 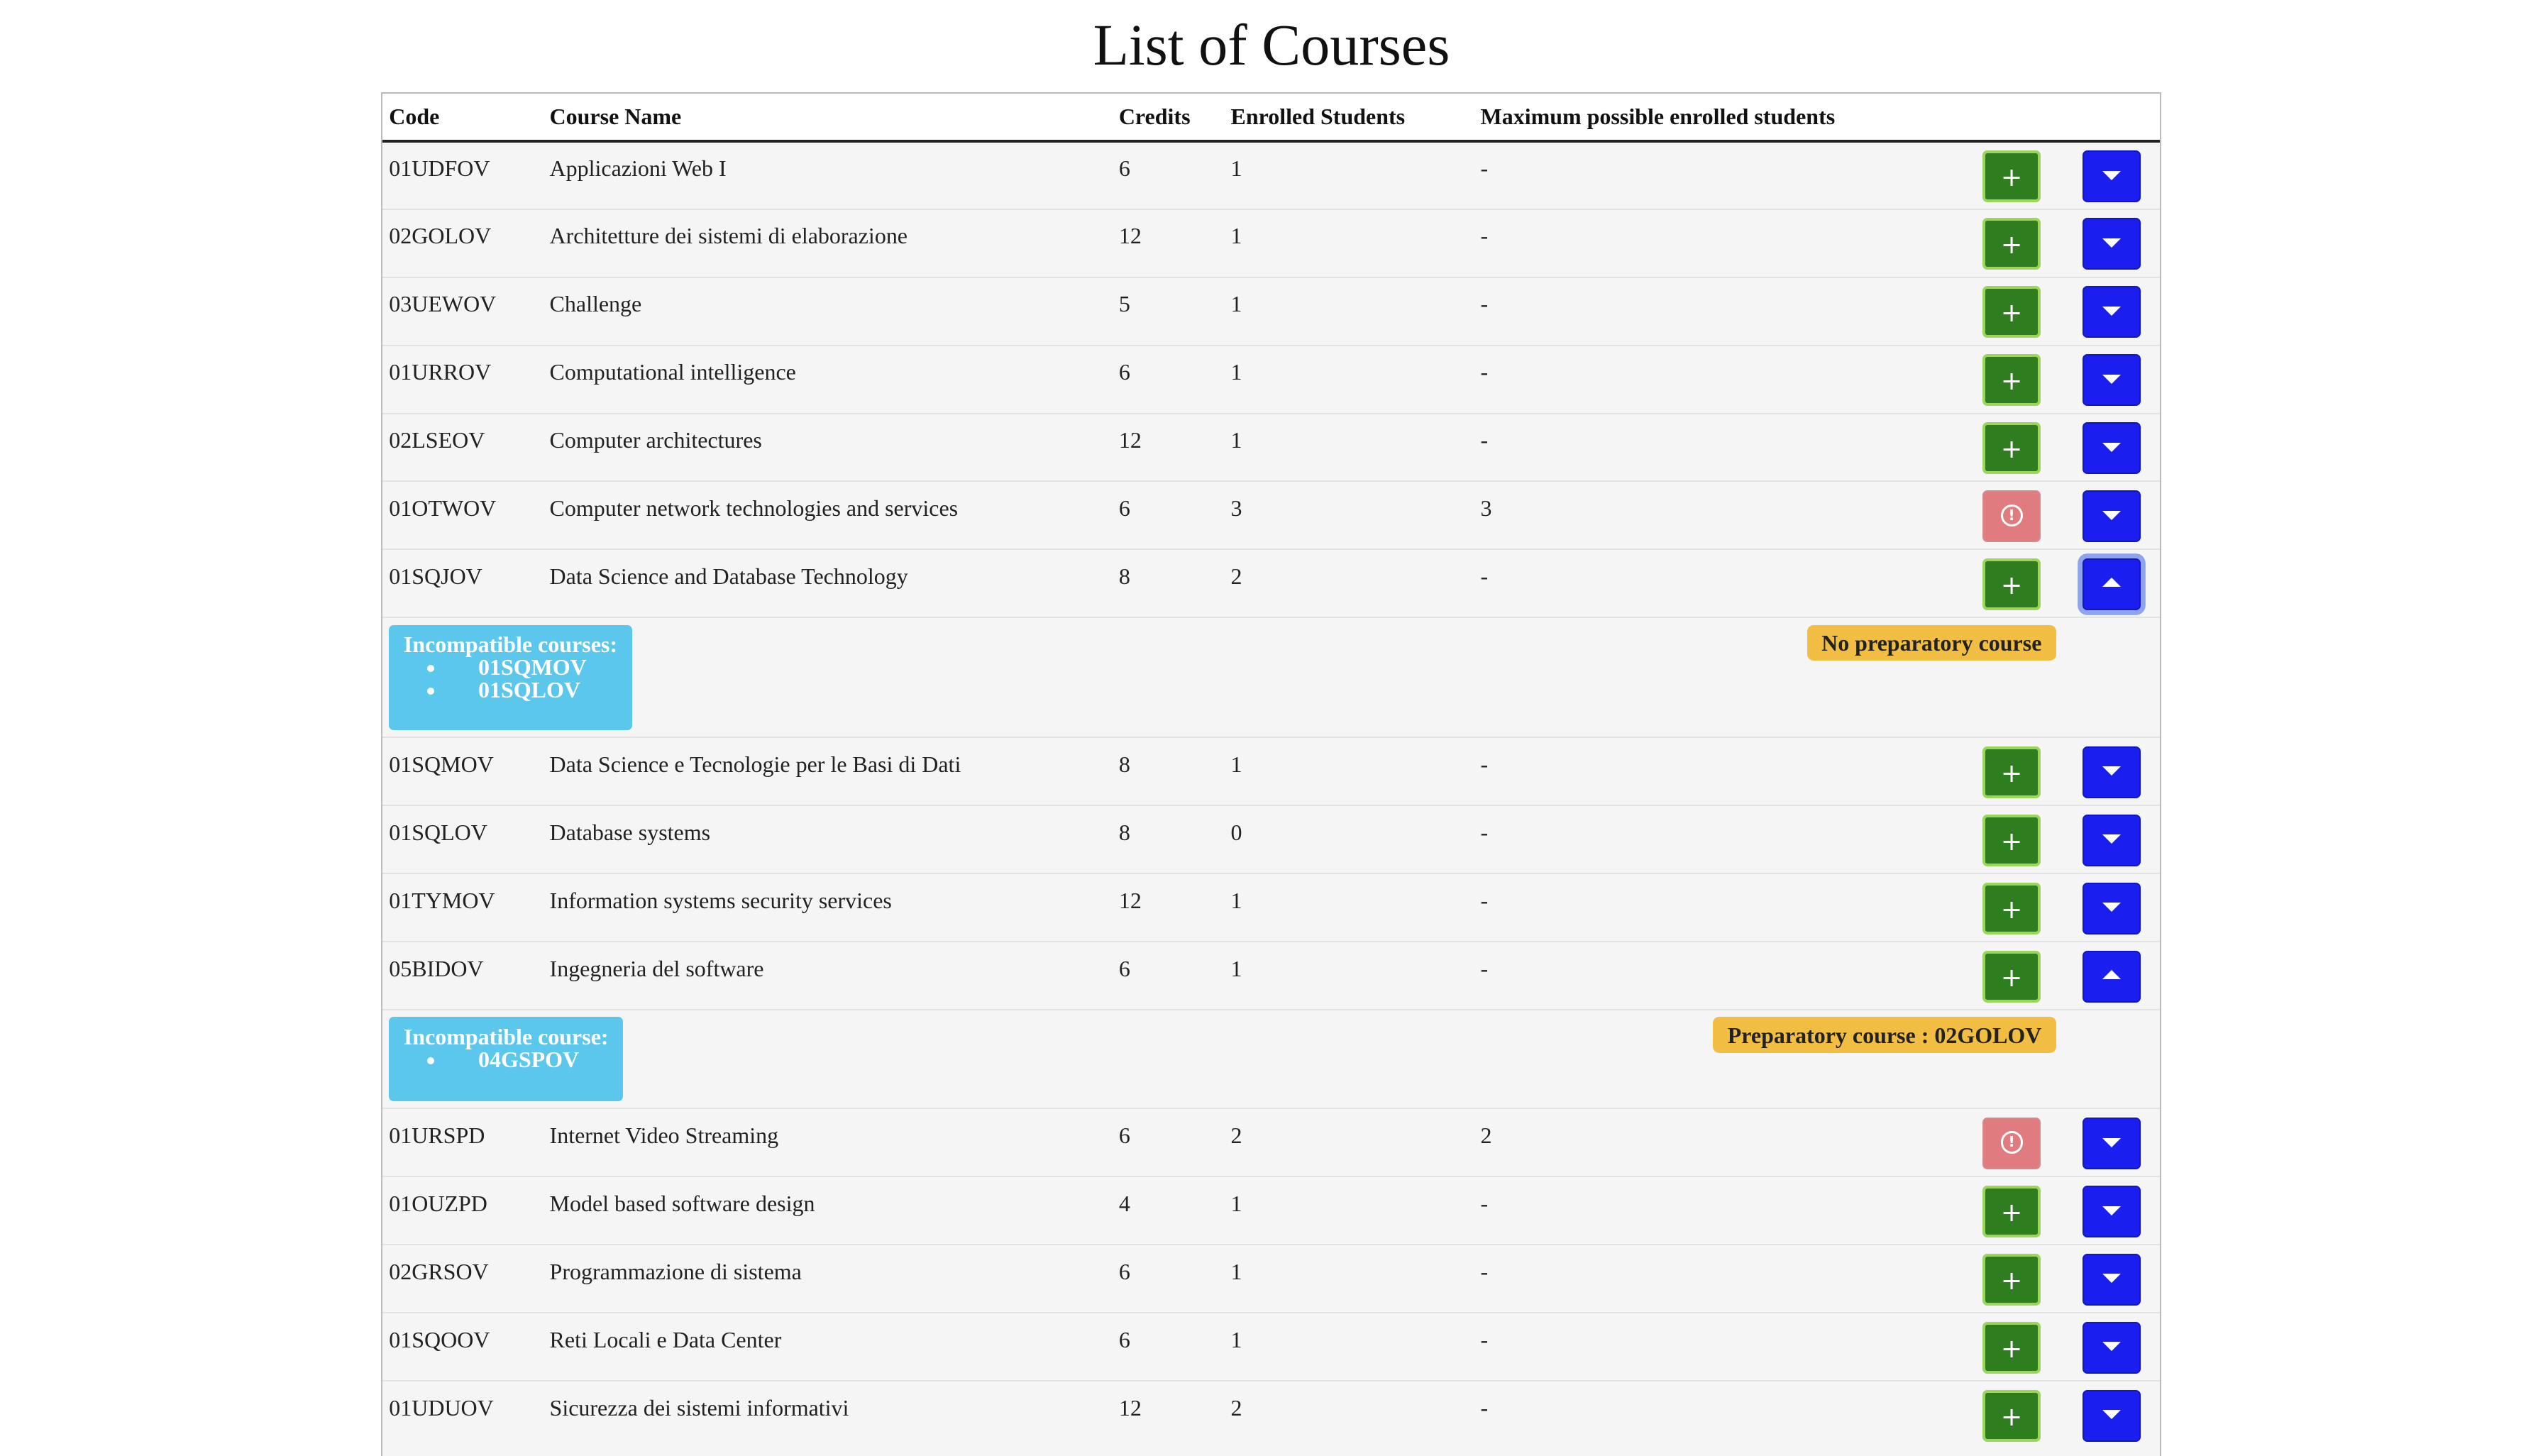 I want to click on table-row: 03UEWOV Challenge 5 1- +, so click(x=1271, y=311).